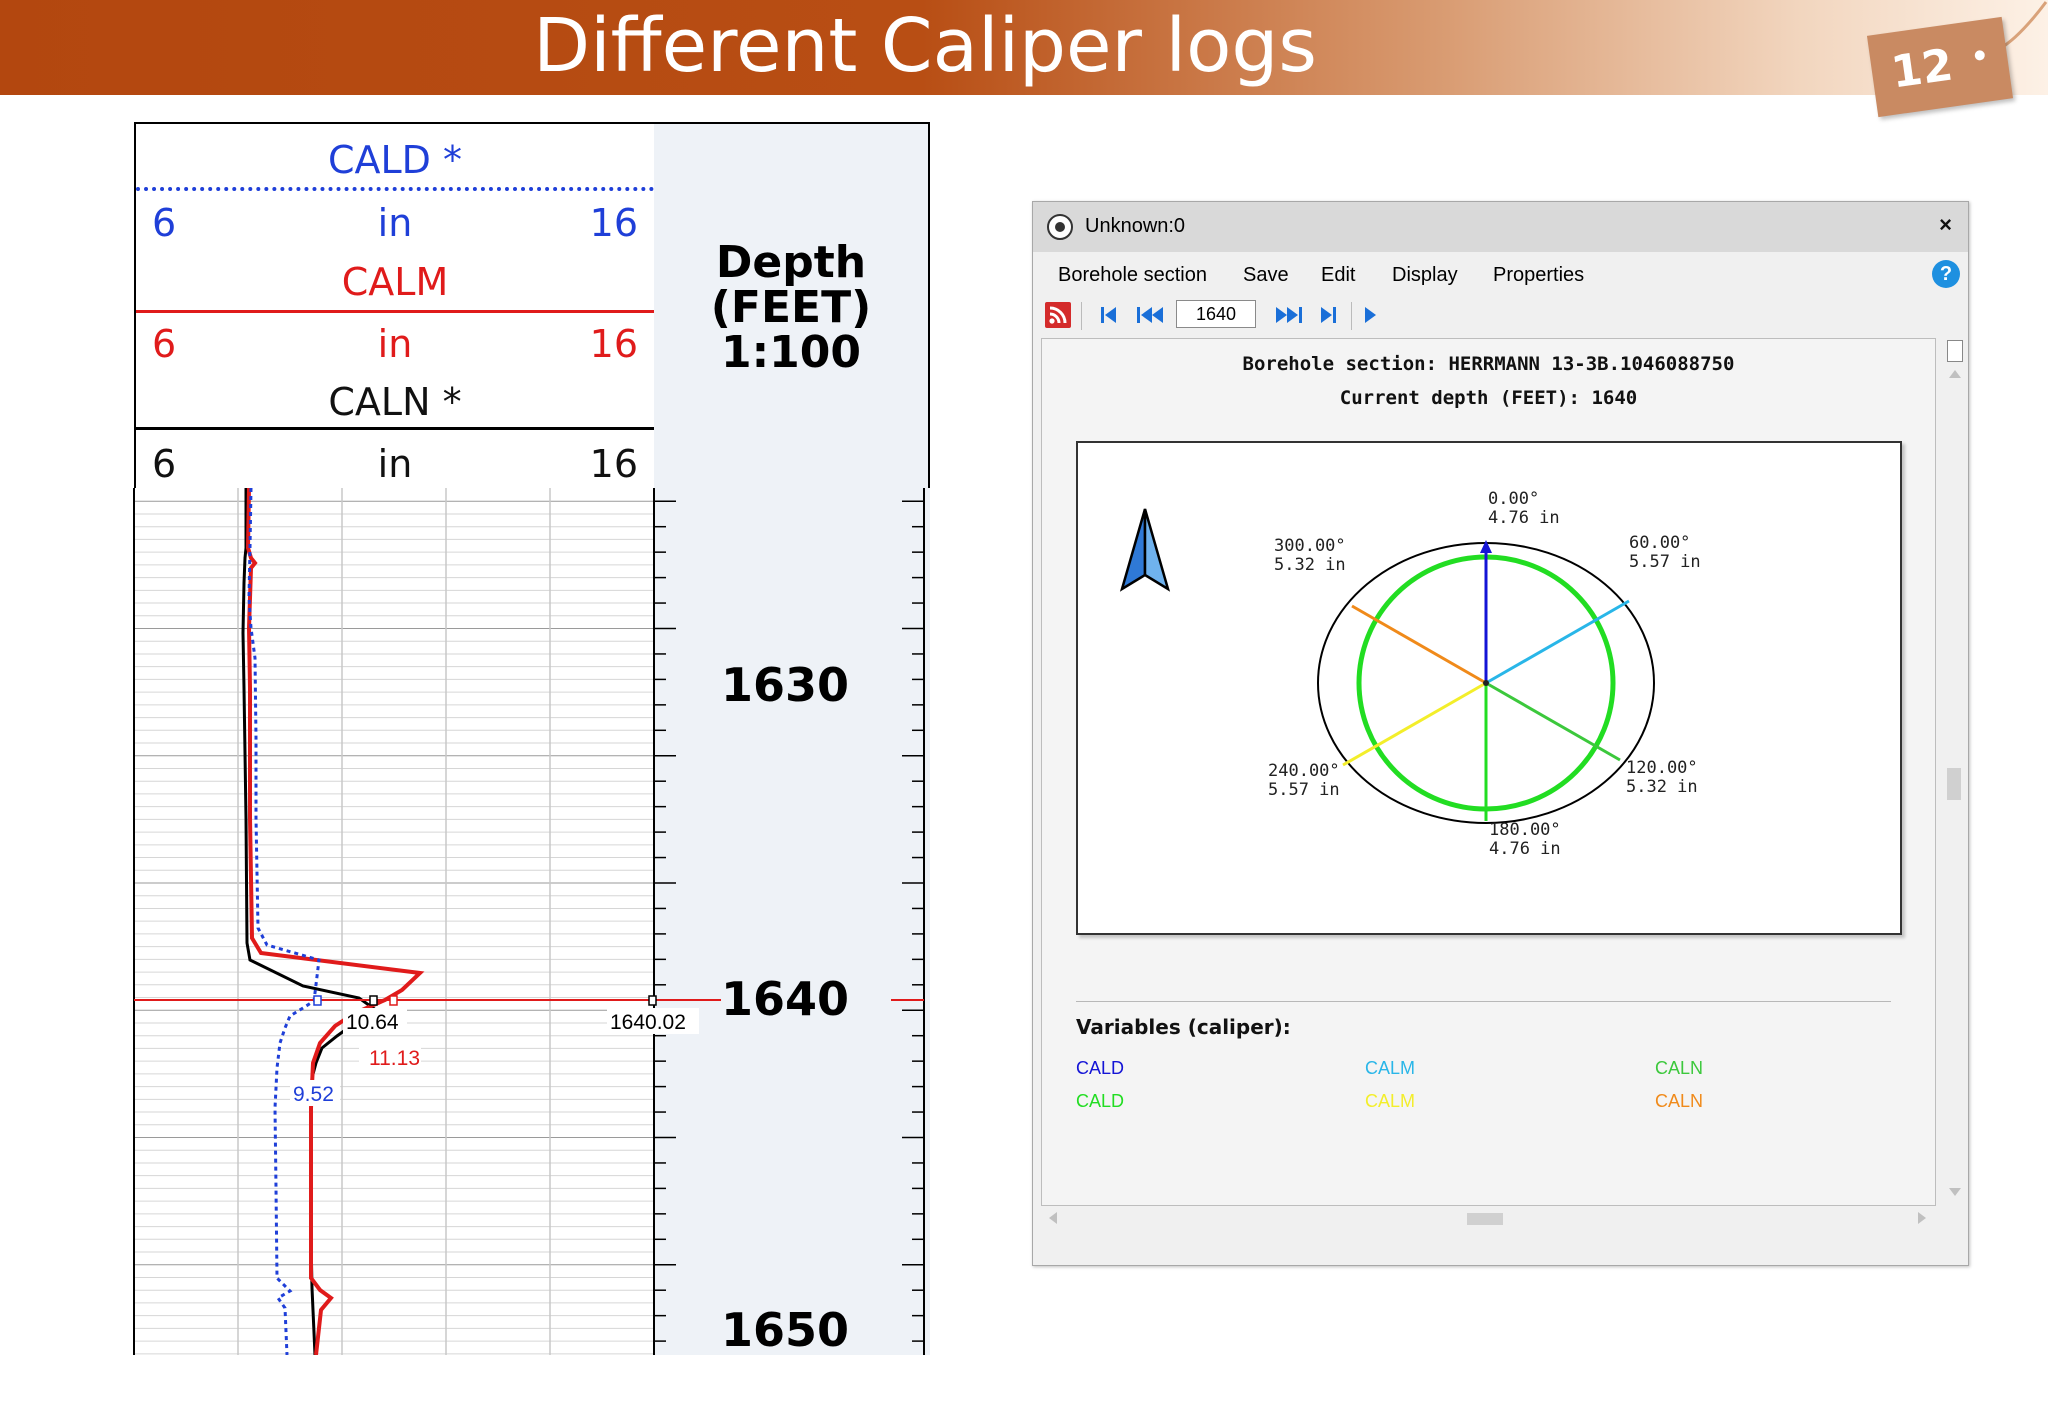 The height and width of the screenshot is (1418, 2048). I want to click on caln-scale: 6 in 16, so click(395, 467).